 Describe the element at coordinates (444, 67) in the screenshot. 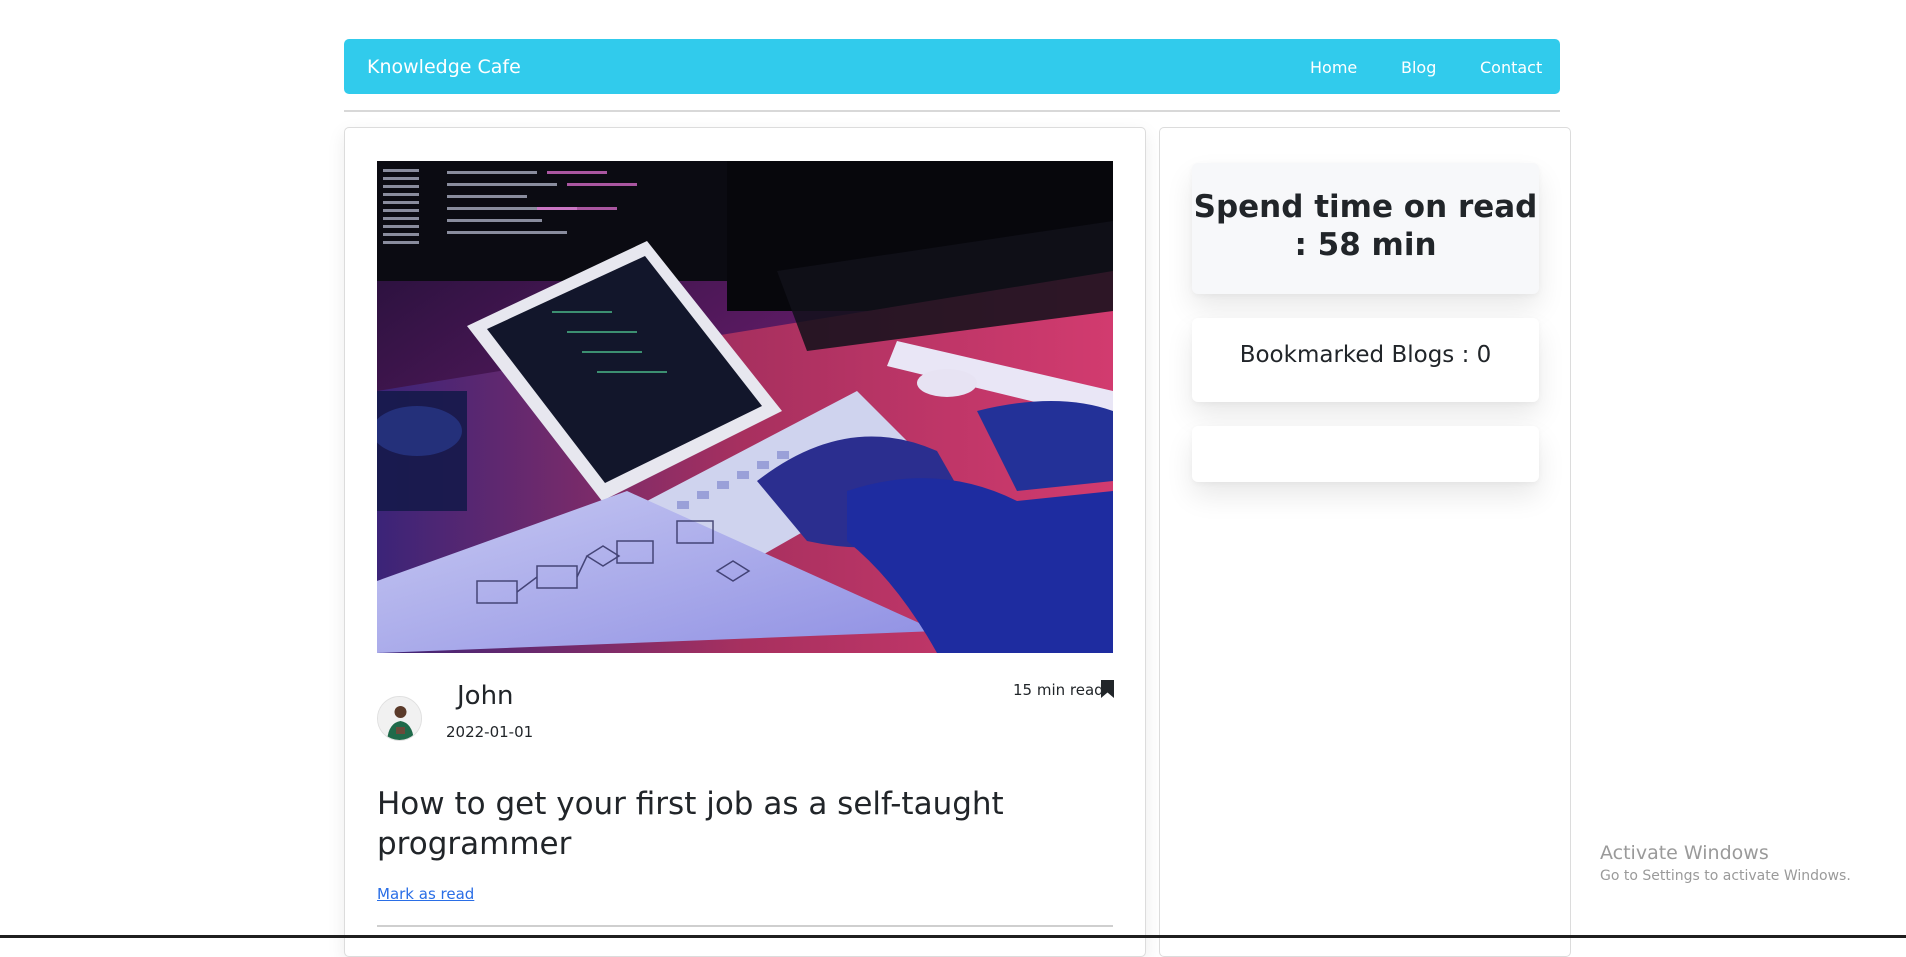

I see `brand-logo: Knowledge Cafe` at that location.